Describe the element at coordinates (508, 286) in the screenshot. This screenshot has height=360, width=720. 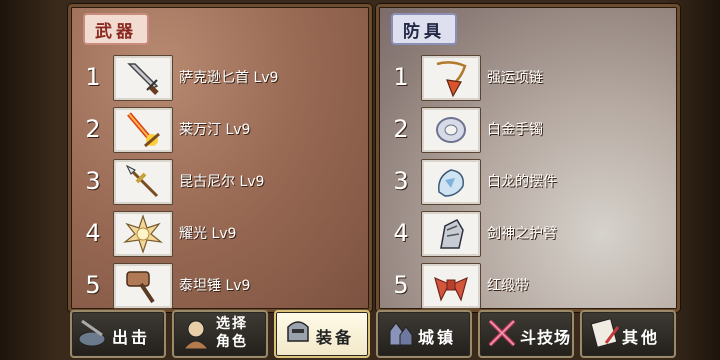
I see `item-name: 红缎带` at that location.